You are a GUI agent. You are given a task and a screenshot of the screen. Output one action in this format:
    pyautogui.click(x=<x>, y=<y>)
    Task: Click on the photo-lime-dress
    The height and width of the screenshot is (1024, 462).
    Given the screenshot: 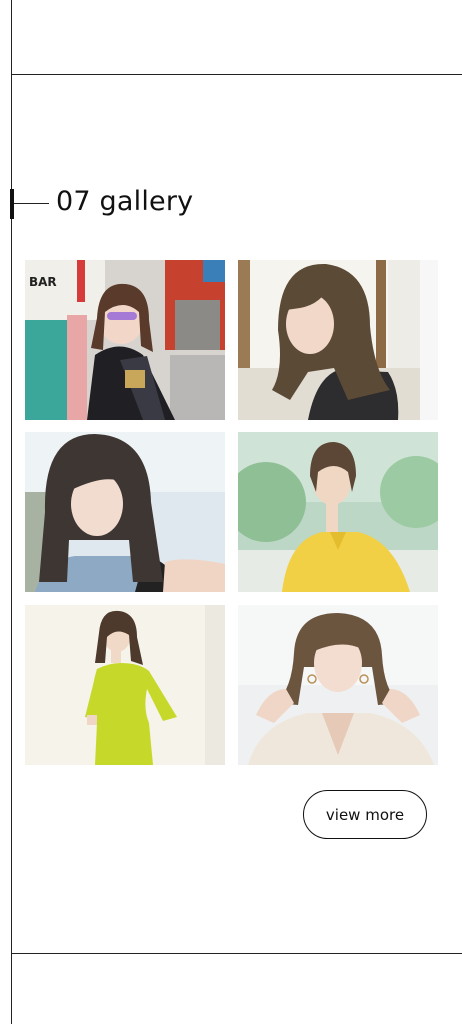 What is the action you would take?
    pyautogui.click(x=125, y=685)
    